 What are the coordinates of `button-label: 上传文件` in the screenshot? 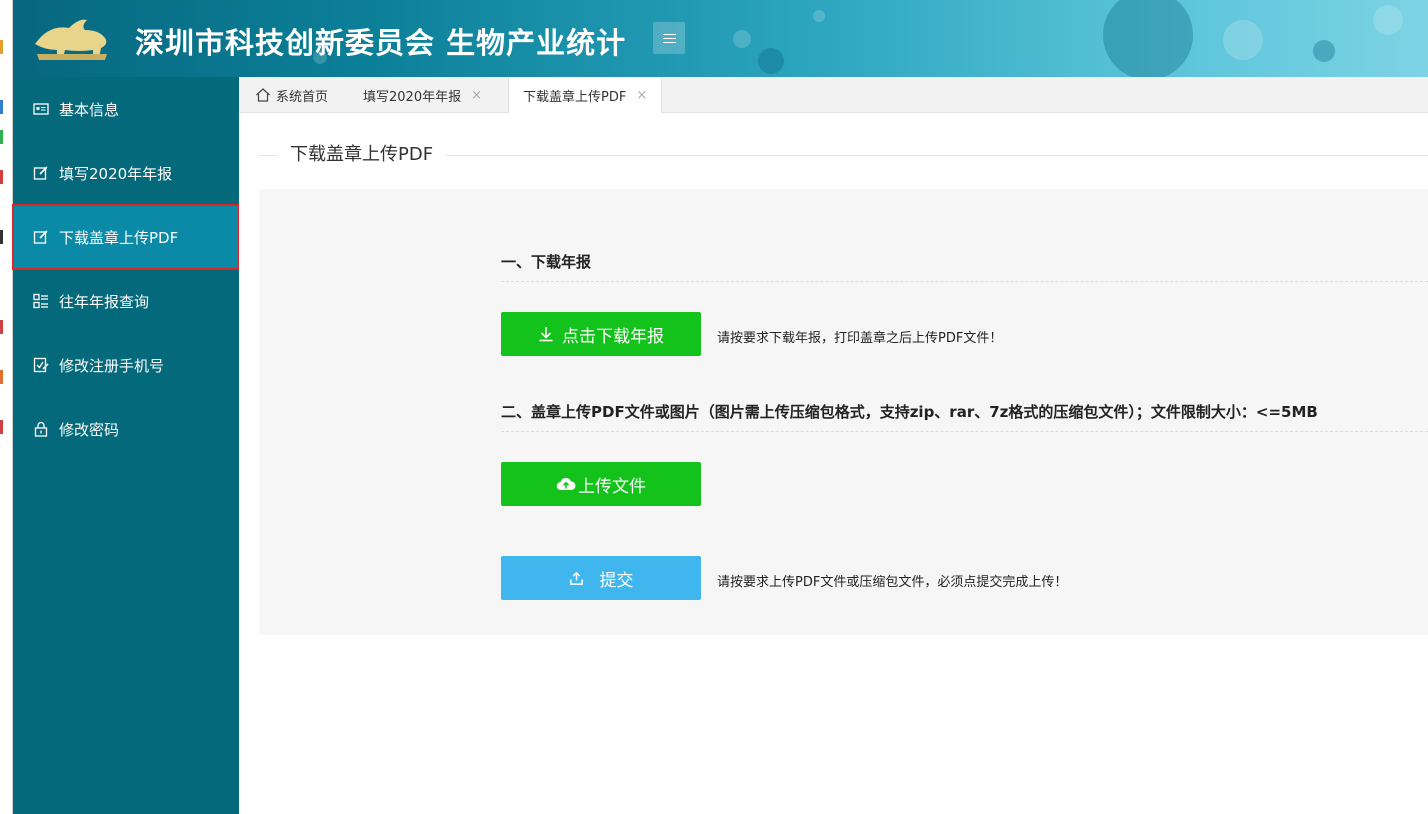 It's located at (612, 486).